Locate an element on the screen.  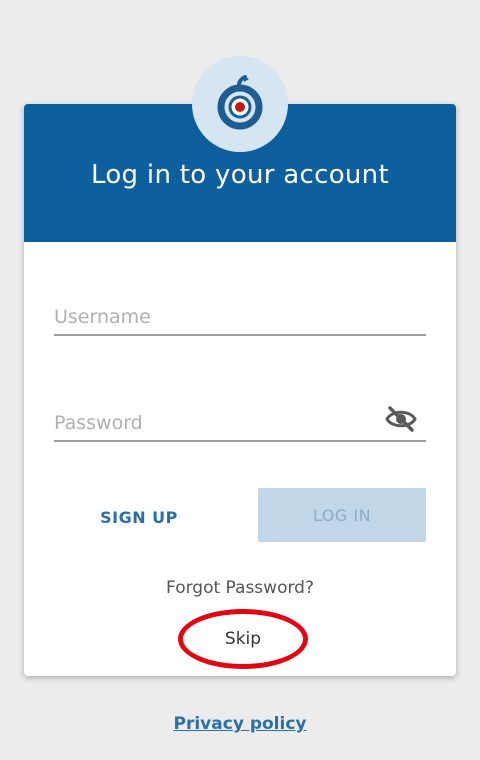
skip-button: Skip is located at coordinates (243, 639).